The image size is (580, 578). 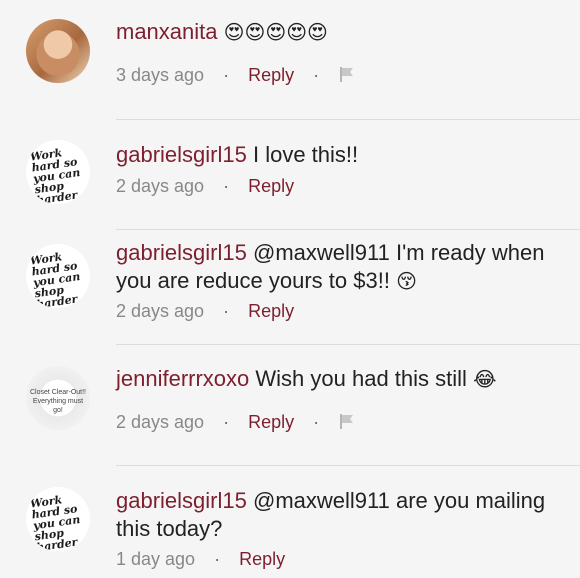 I want to click on comment-text: gabrielsgirl15 I love this!!, so click(x=338, y=155).